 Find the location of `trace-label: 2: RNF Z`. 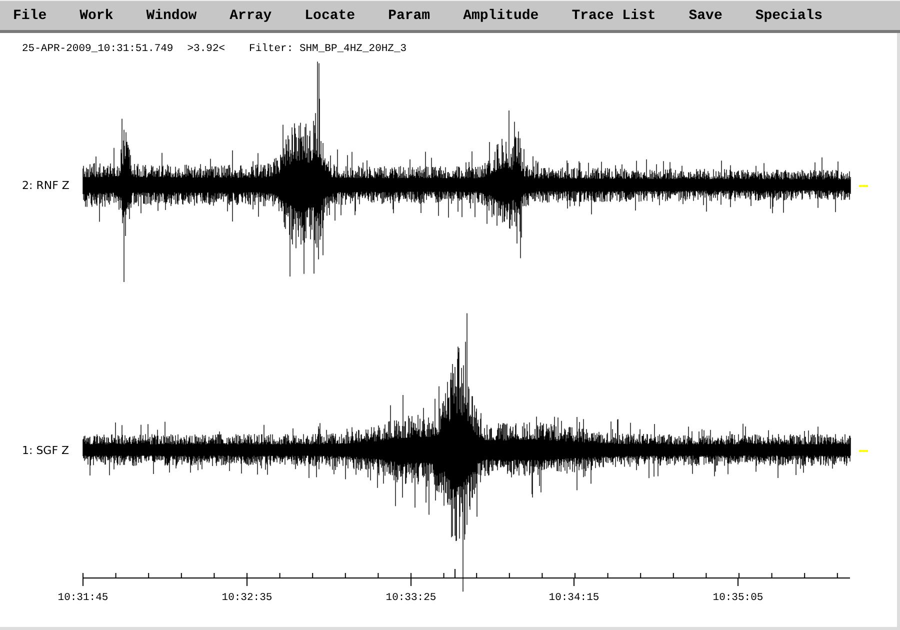

trace-label: 2: RNF Z is located at coordinates (46, 185).